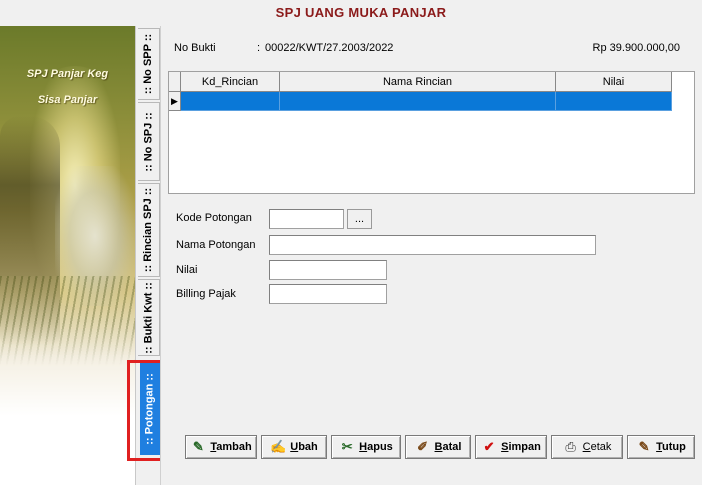  What do you see at coordinates (328, 294) in the screenshot?
I see `billing-pajak-input` at bounding box center [328, 294].